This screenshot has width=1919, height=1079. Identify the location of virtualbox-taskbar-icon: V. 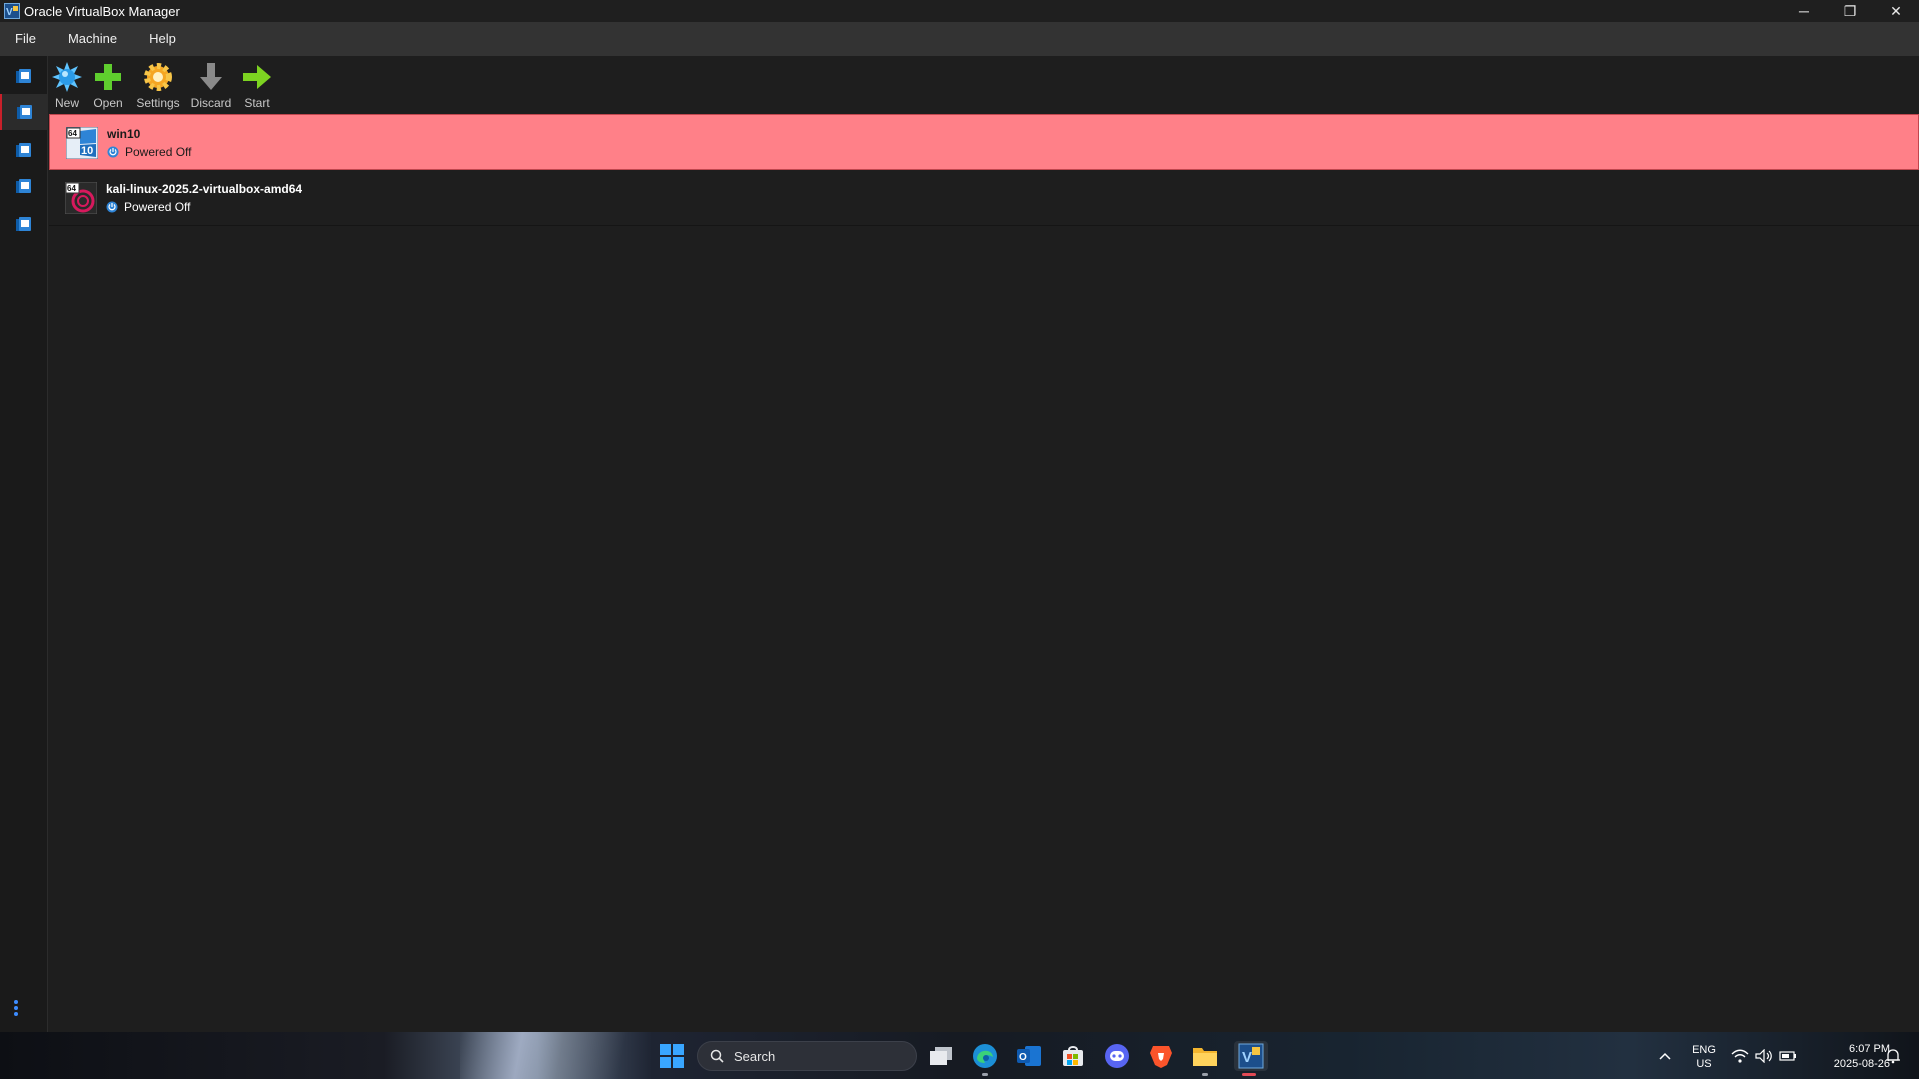
(1251, 1058).